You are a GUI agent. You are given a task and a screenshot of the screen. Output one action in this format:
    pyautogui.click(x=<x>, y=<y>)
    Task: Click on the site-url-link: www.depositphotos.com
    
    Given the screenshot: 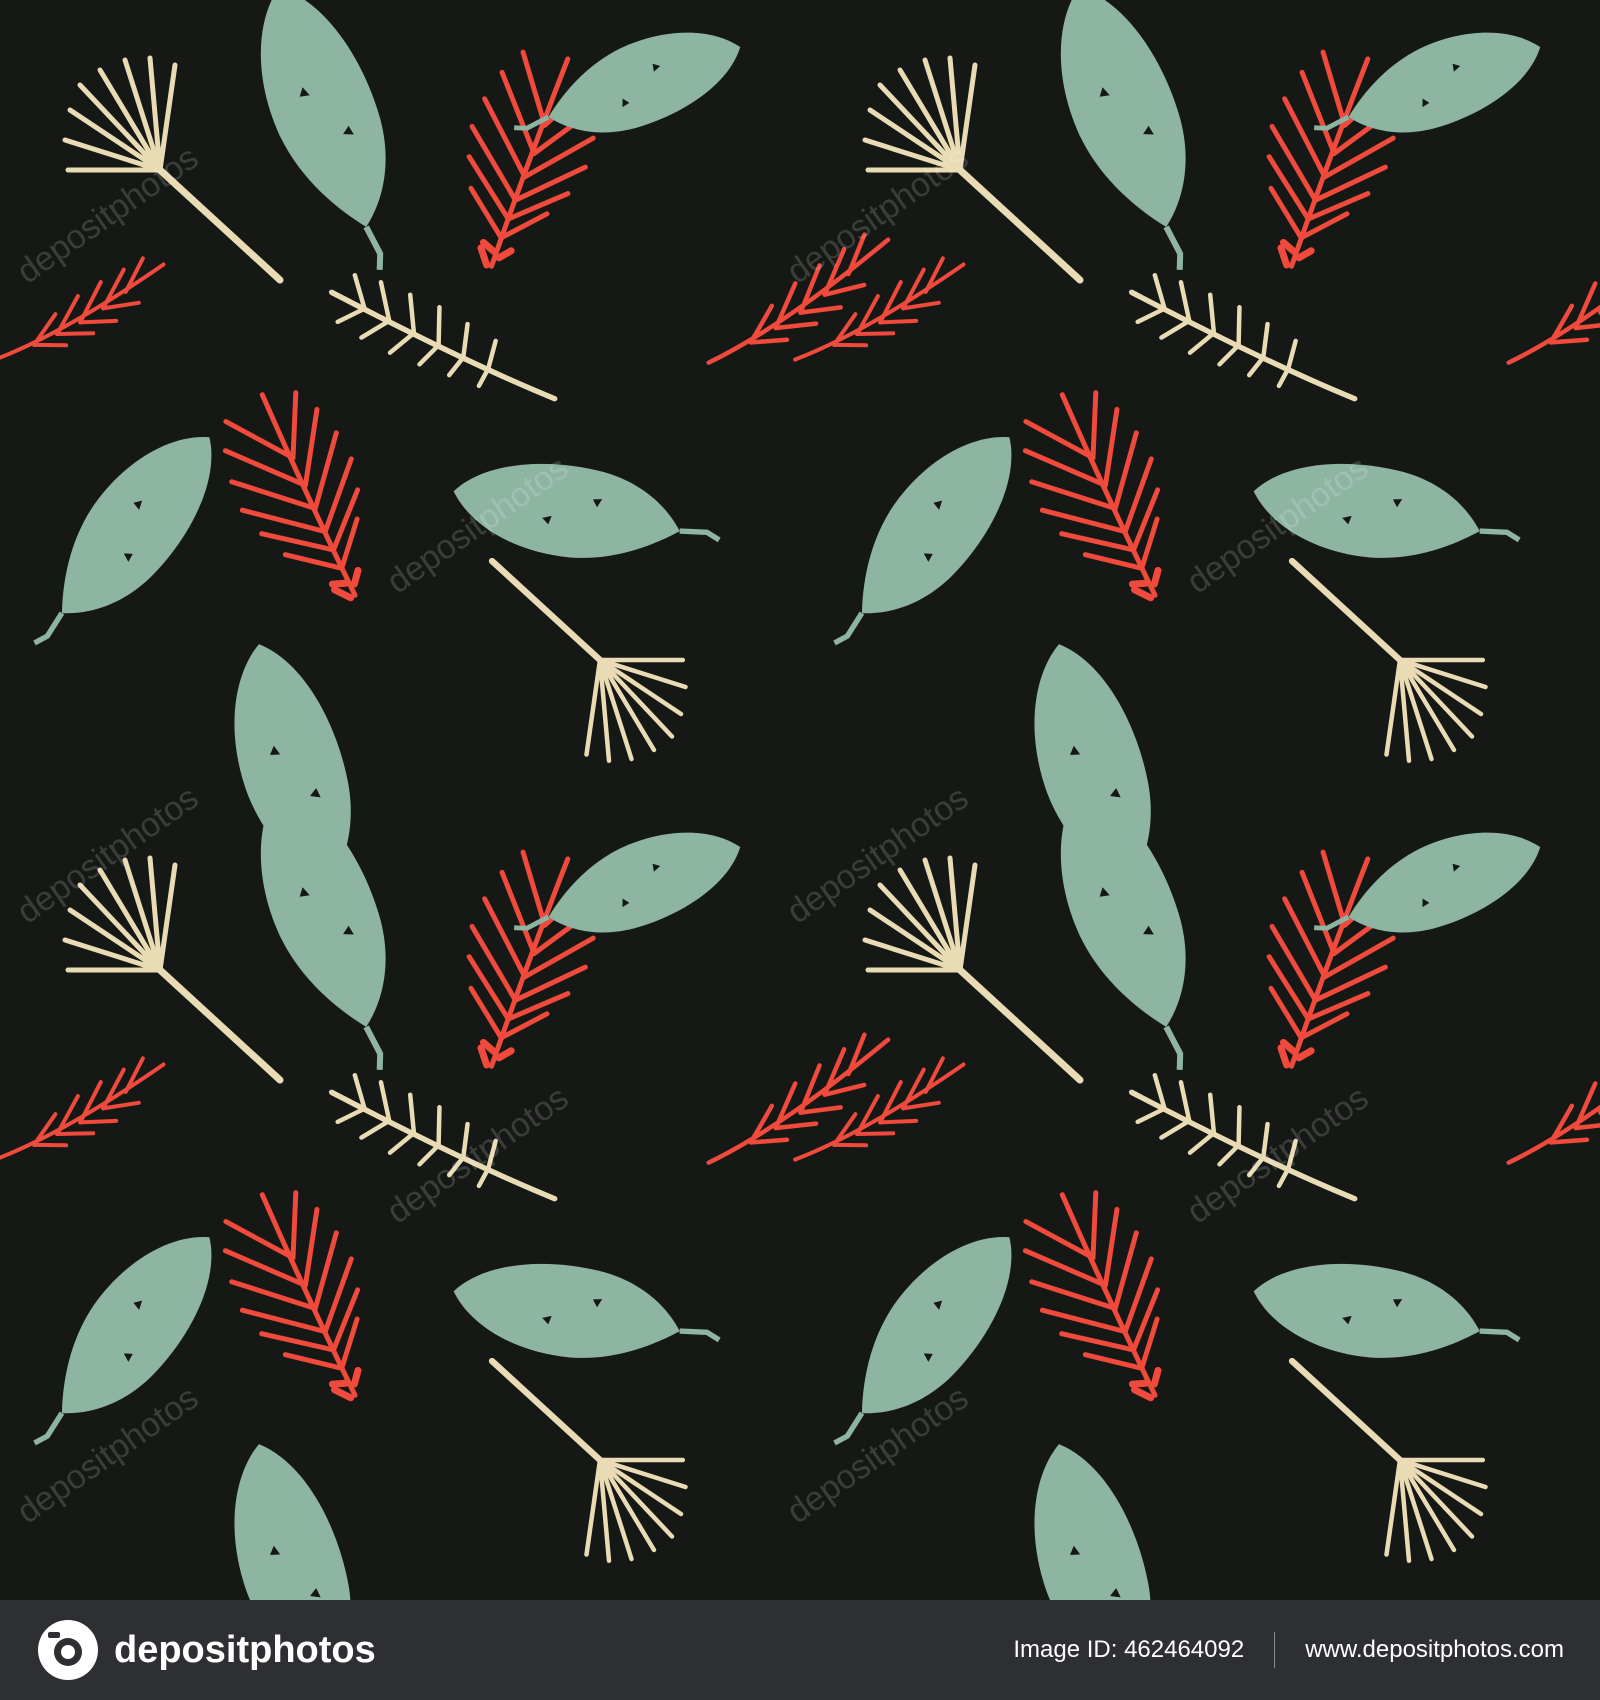 What is the action you would take?
    pyautogui.click(x=1434, y=1650)
    